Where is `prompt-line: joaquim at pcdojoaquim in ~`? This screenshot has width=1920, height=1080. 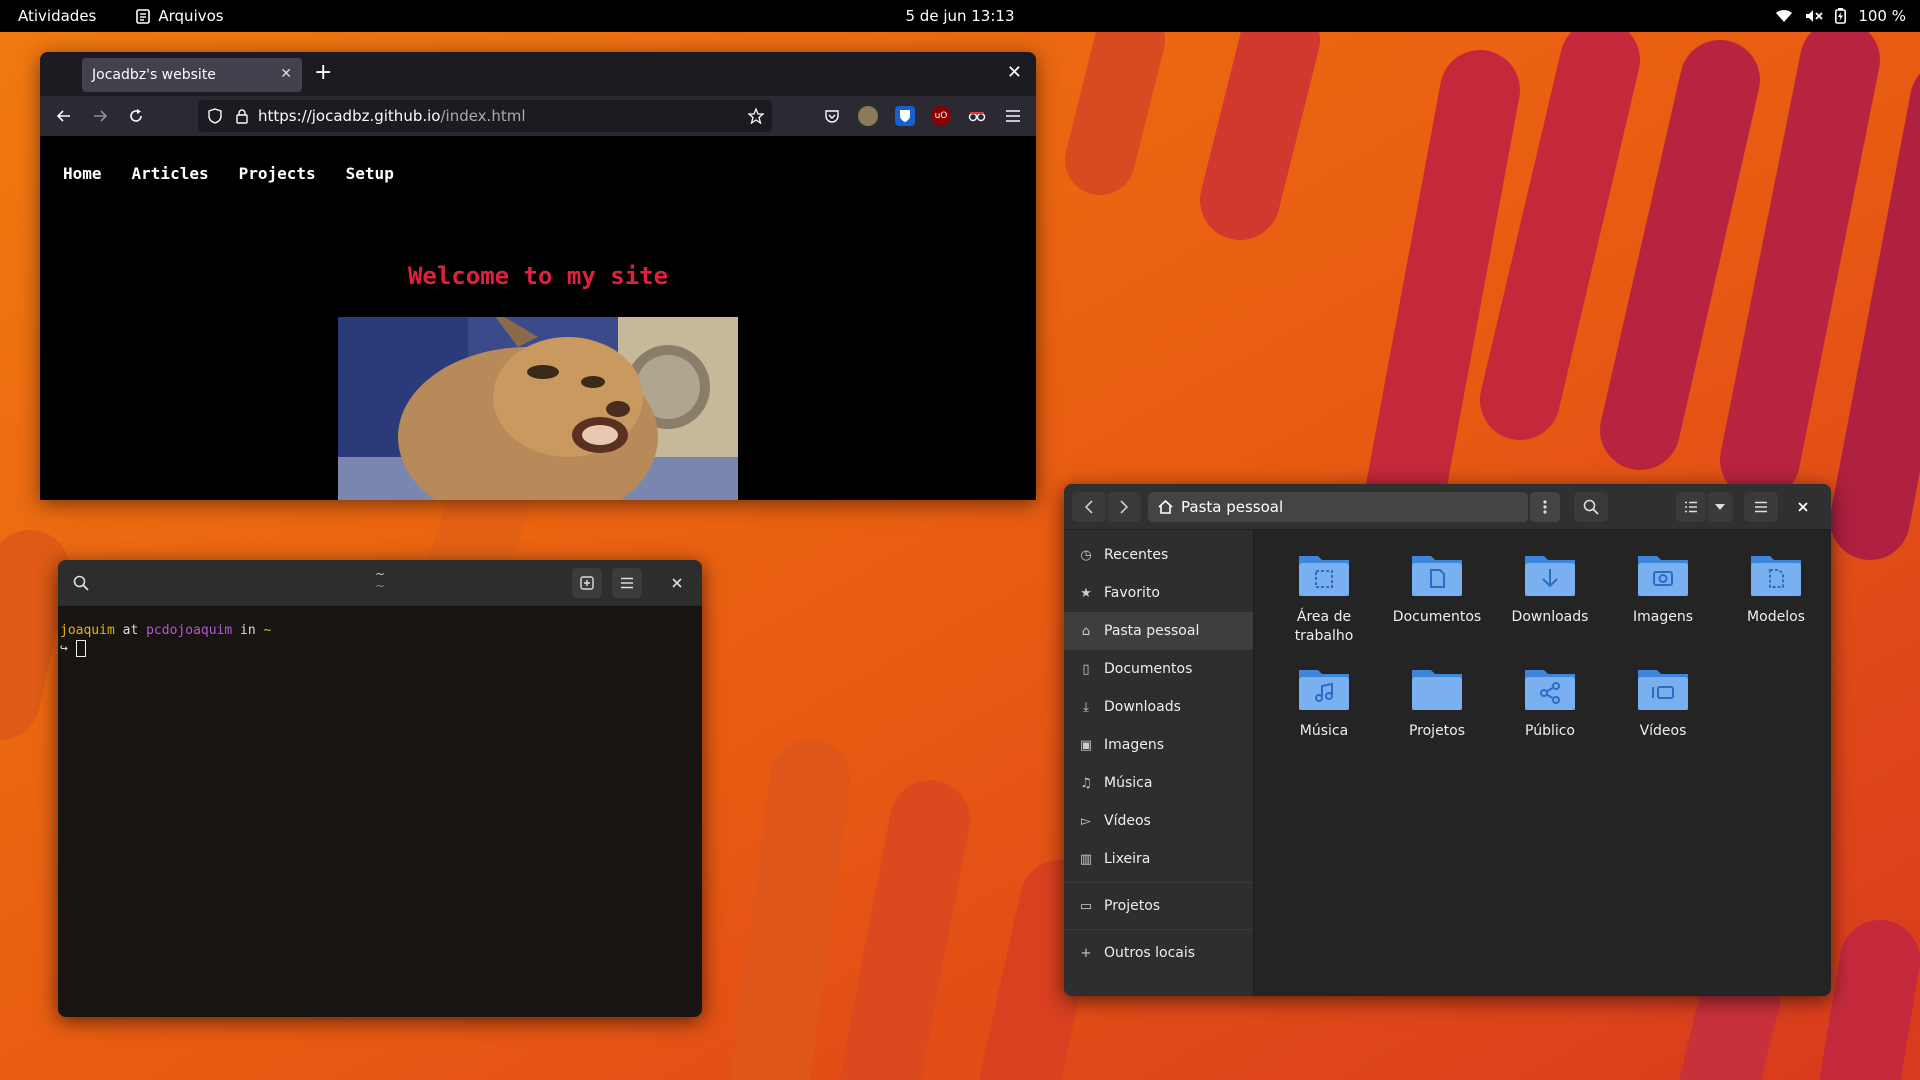 prompt-line: joaquim at pcdojoaquim in ~ is located at coordinates (380, 631).